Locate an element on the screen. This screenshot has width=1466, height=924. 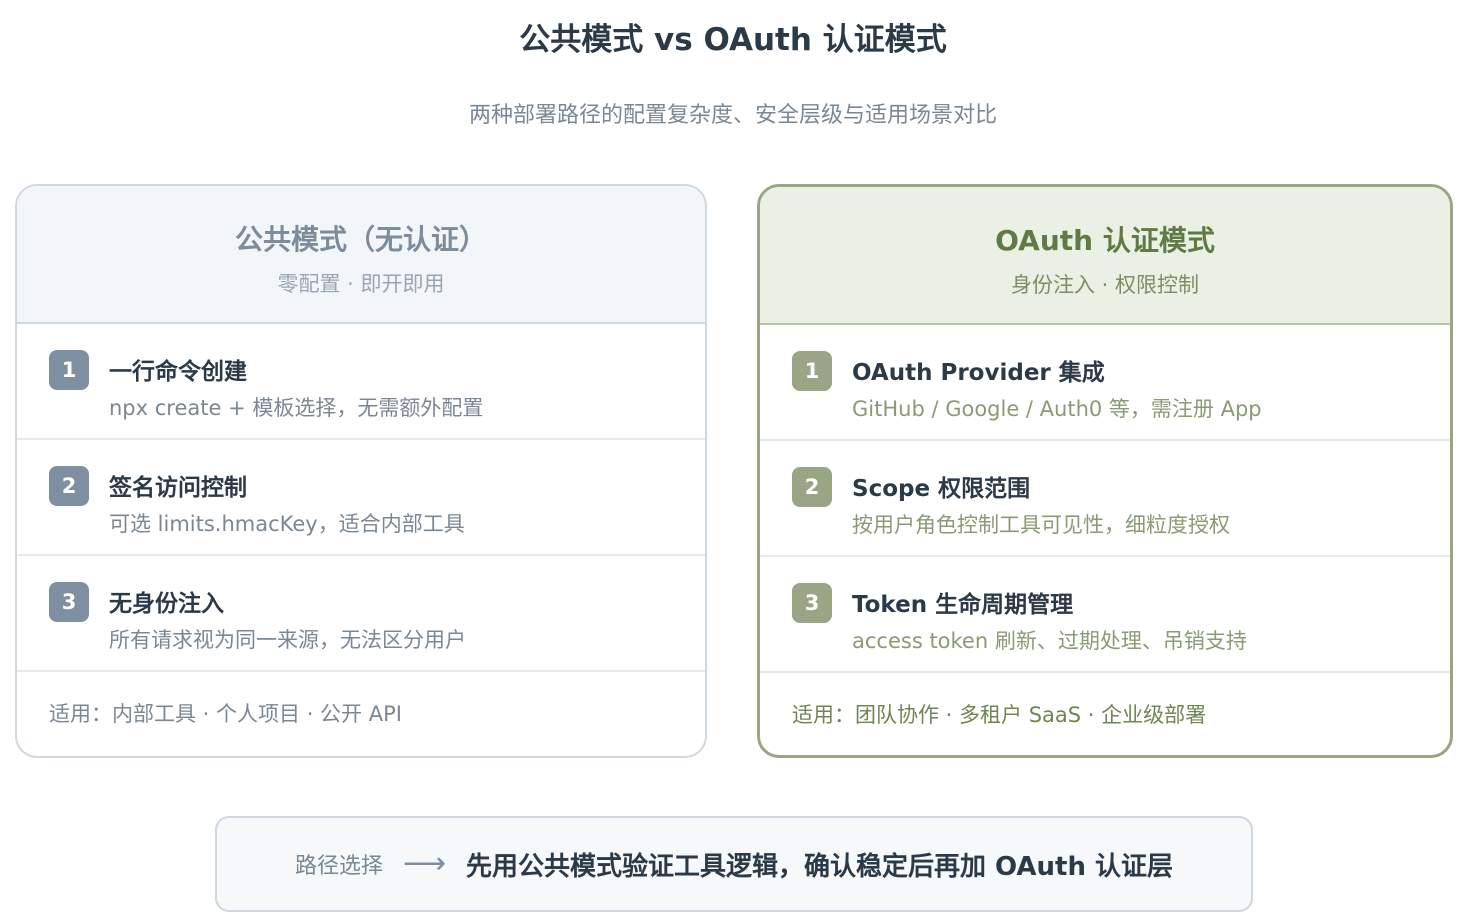
public-mode-footer: 适用：内部工具 · 个人项目 · 公开 API is located at coordinates (225, 714).